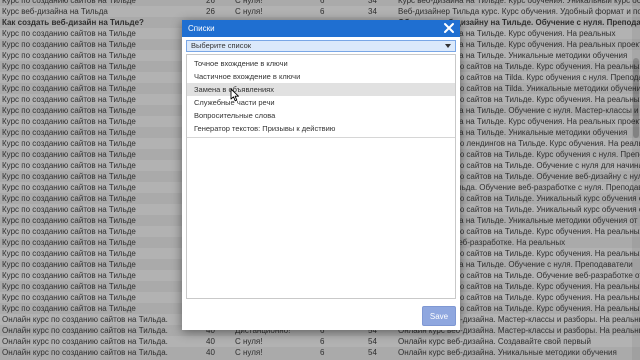 This screenshot has height=360, width=640. I want to click on list-select-value: Выберите список, so click(221, 45).